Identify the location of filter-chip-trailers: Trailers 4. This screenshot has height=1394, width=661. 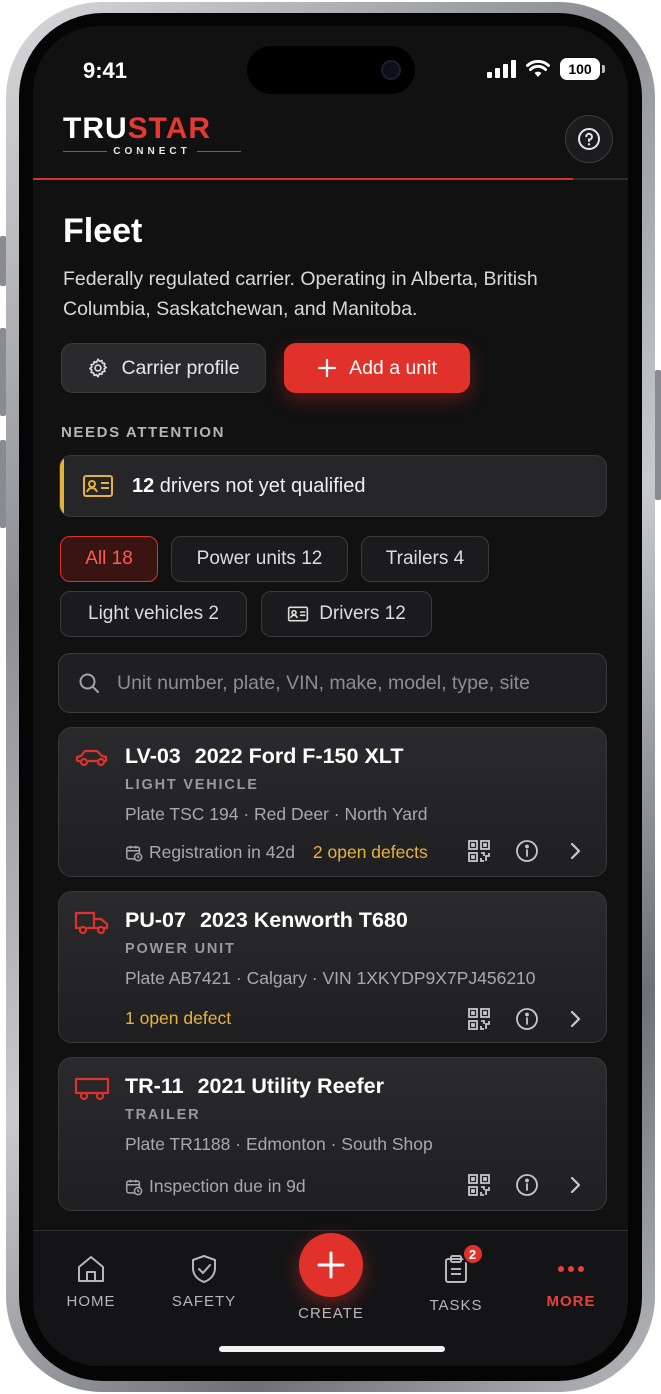
(425, 559).